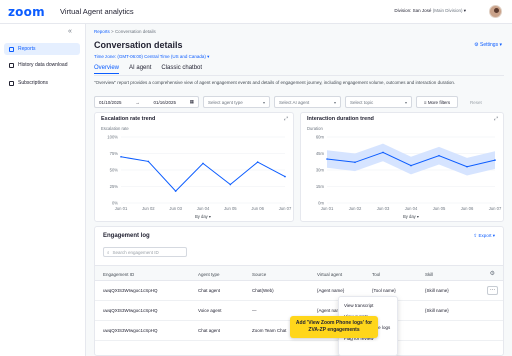 The height and width of the screenshot is (356, 512). Describe the element at coordinates (146, 102) in the screenshot. I see `date-range-picker: 01/10/2025 → 01/16/2025 ▦` at that location.